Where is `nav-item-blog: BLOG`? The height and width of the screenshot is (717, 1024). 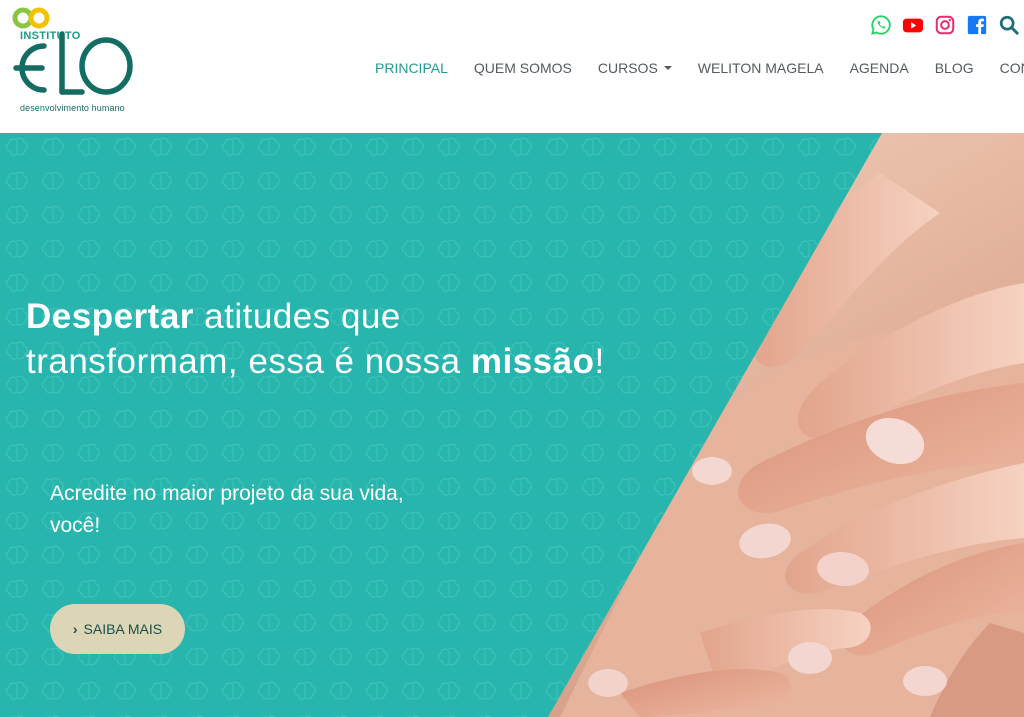 nav-item-blog: BLOG is located at coordinates (954, 68).